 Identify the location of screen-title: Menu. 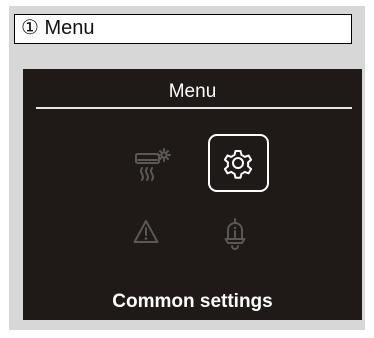
(192, 91).